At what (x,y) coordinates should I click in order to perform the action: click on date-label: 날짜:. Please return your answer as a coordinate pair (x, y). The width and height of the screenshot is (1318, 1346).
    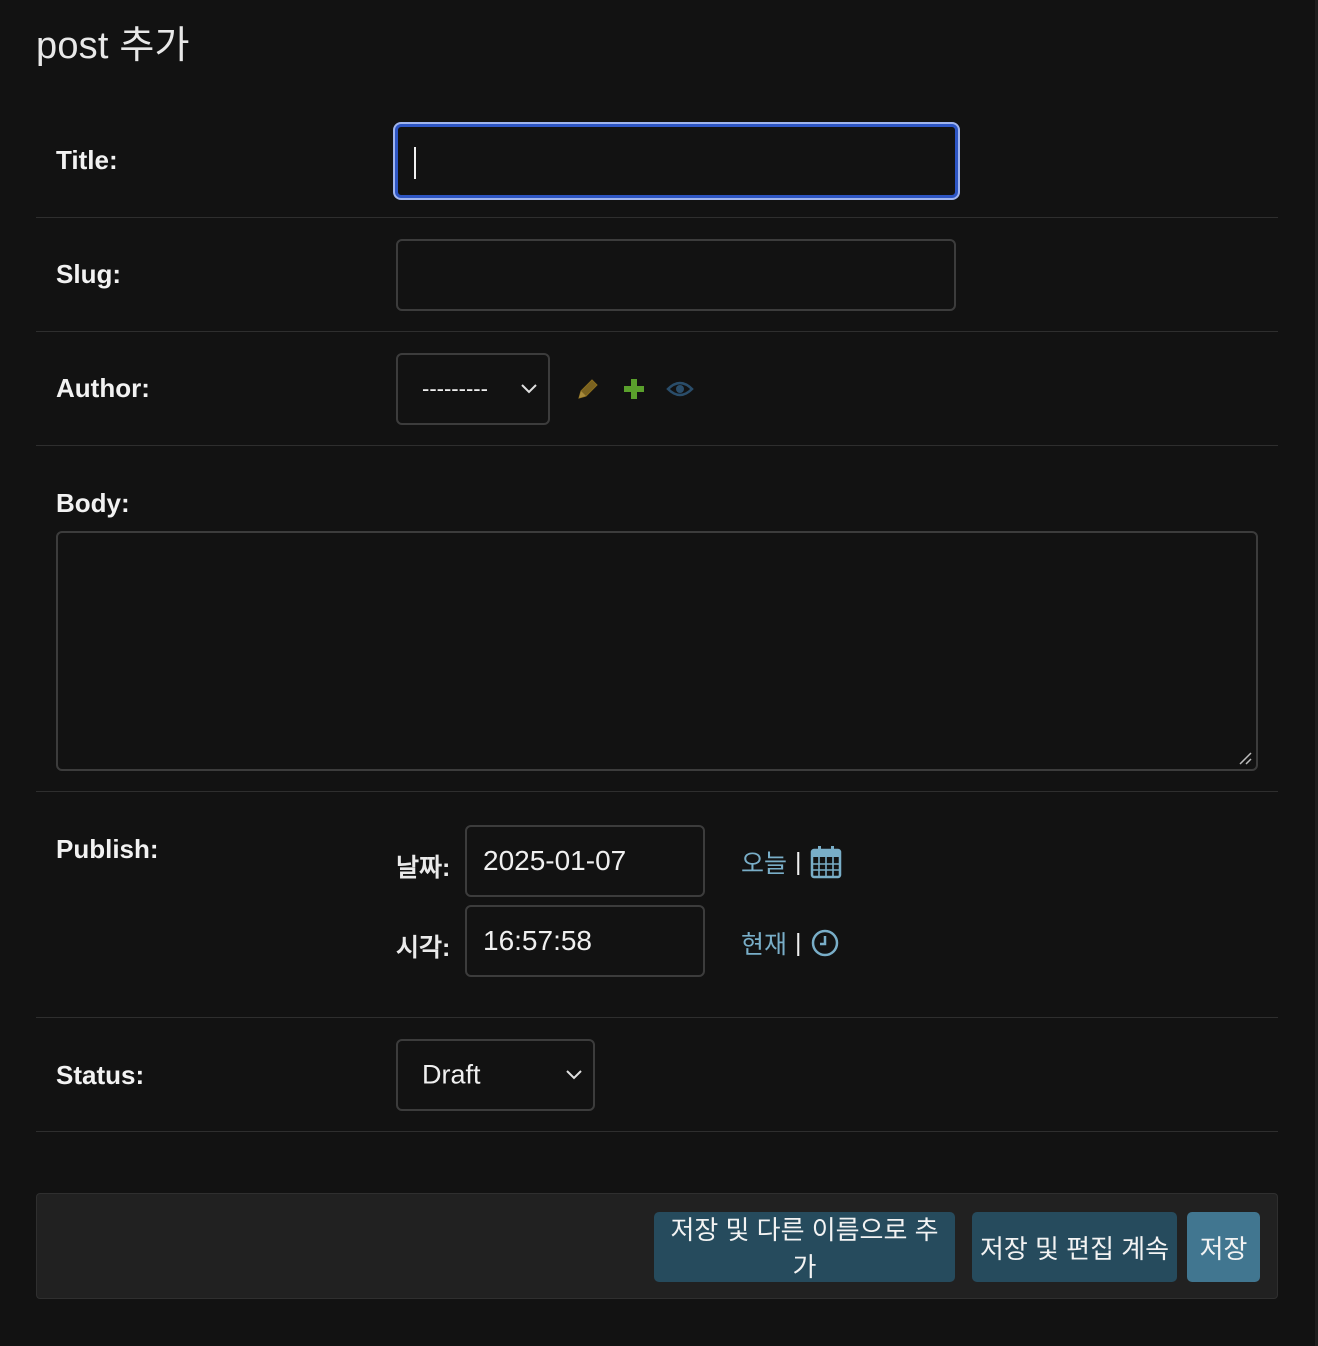
    Looking at the image, I should click on (423, 868).